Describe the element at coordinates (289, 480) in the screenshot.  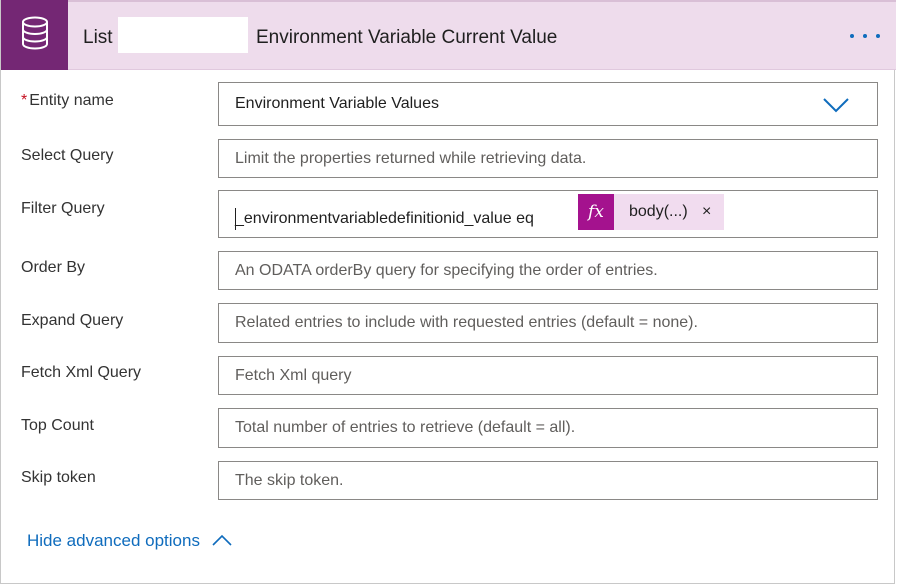
I see `skip-token-placeholder: The skip token.` at that location.